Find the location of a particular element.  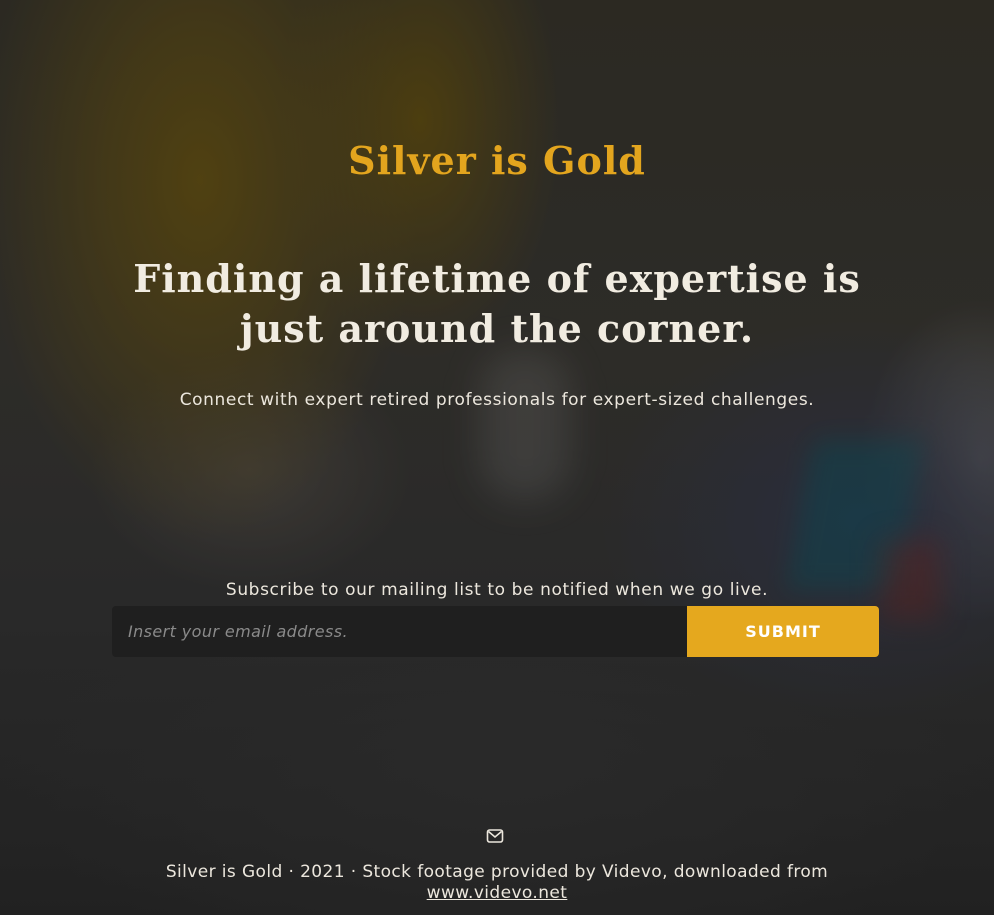

submit-button: SUBMIT is located at coordinates (783, 631).